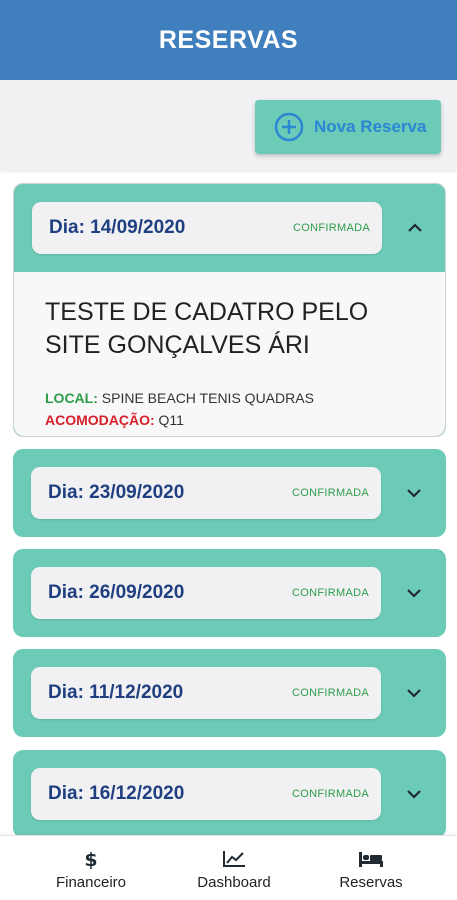 This screenshot has width=457, height=900. I want to click on reservation-date: Dia: 23/09/2020, so click(116, 492).